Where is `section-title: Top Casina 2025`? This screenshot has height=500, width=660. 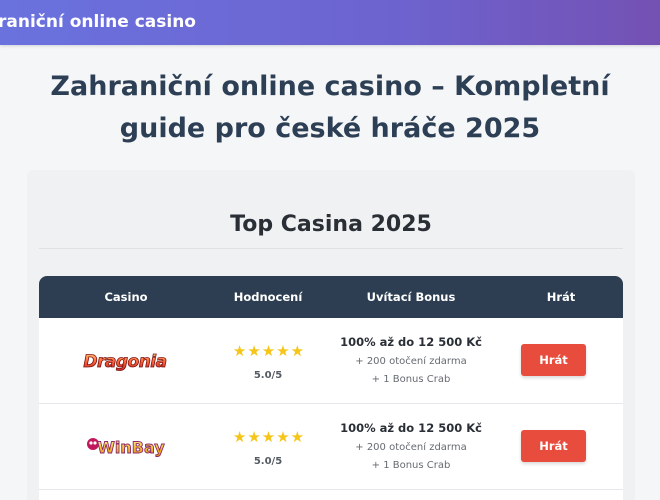
section-title: Top Casina 2025 is located at coordinates (331, 224).